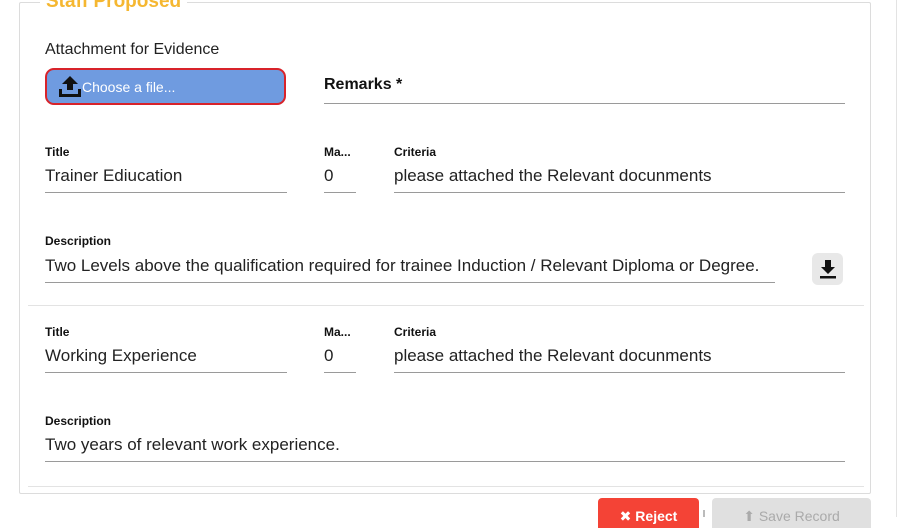 The width and height of the screenshot is (898, 528). Describe the element at coordinates (166, 359) in the screenshot. I see `title-value-2: Working Experience` at that location.